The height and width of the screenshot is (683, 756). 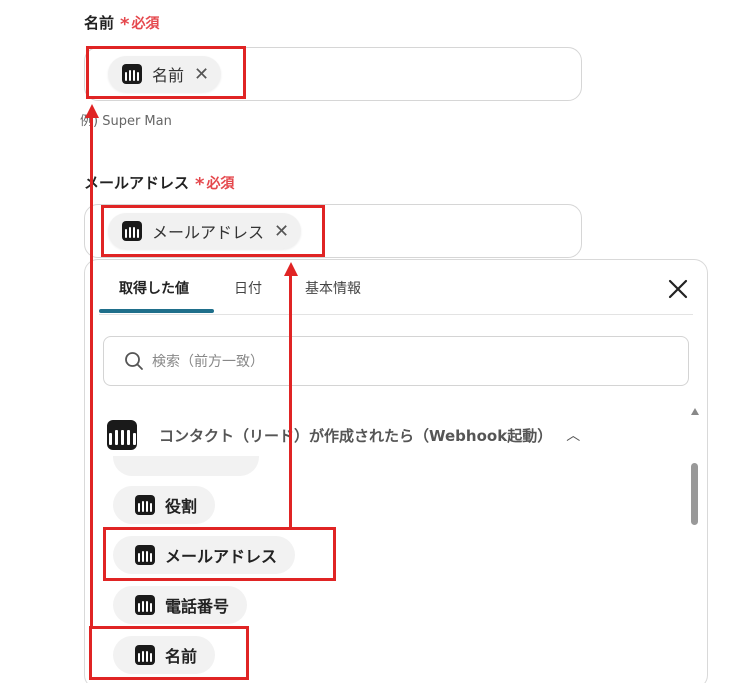 I want to click on highlight-name-item, so click(x=169, y=653).